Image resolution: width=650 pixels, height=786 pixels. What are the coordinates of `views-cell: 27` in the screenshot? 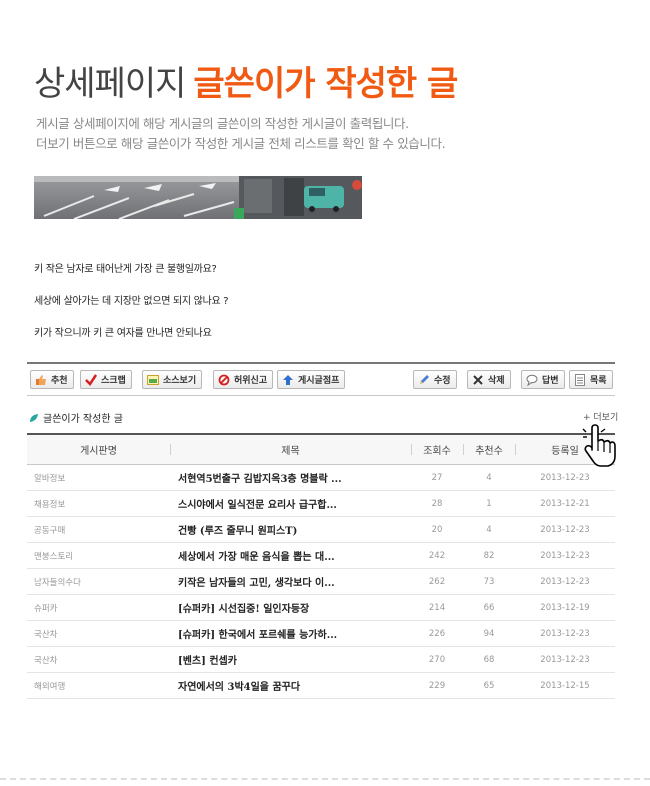 It's located at (437, 477).